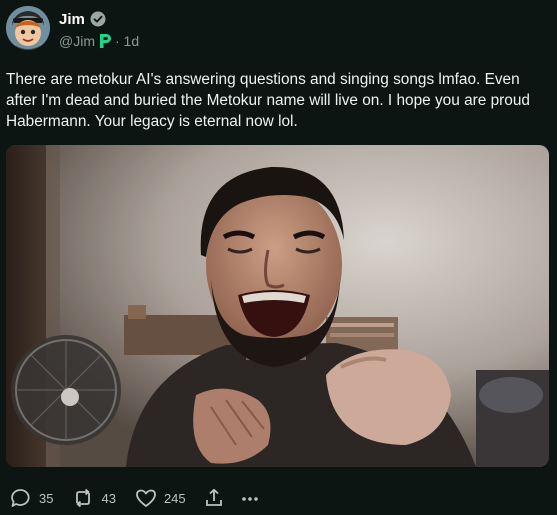  I want to click on avatar, so click(28, 28).